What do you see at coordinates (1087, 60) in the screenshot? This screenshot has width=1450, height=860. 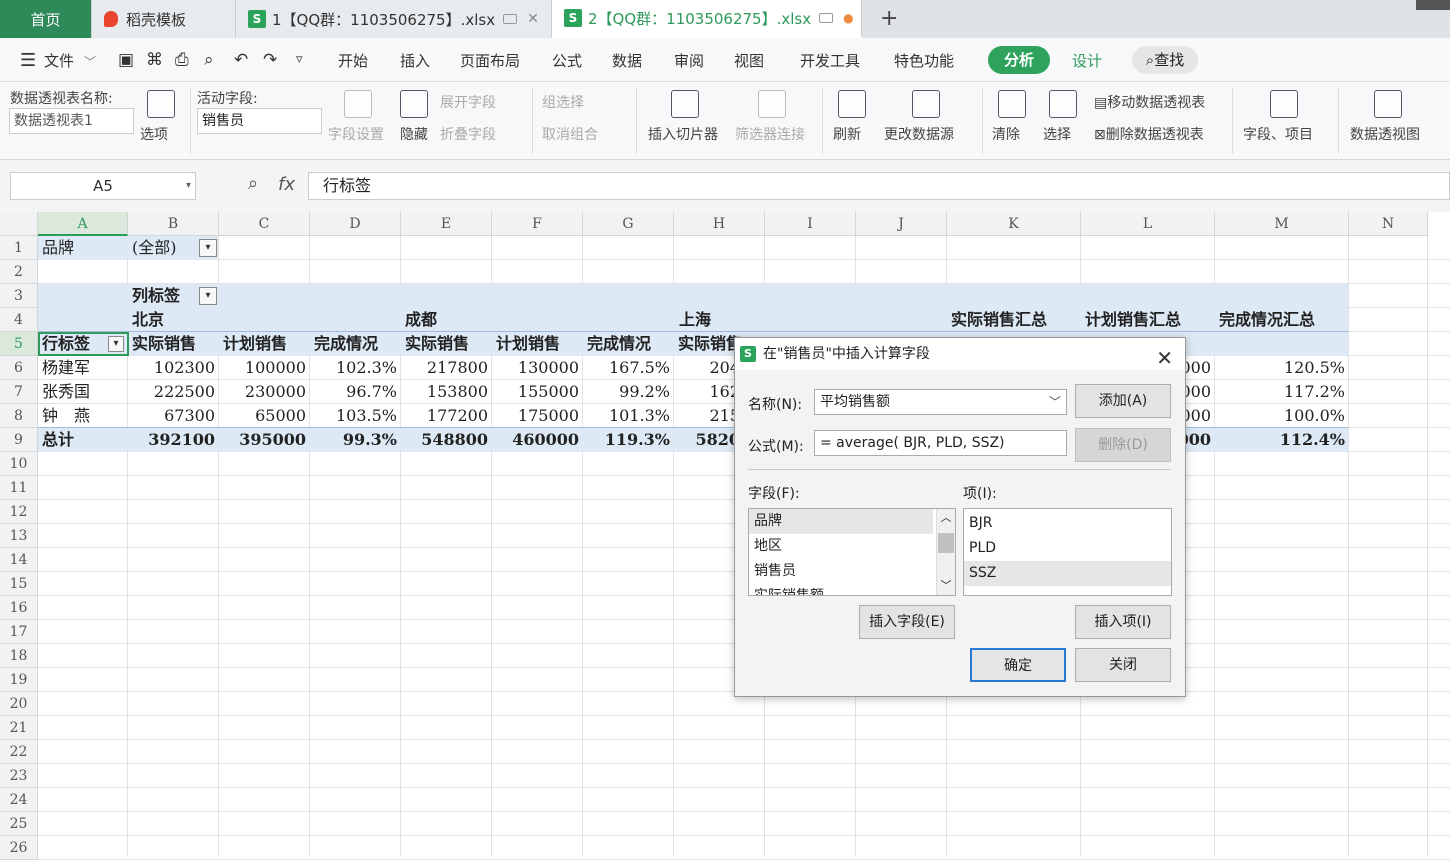 I see `menu-design: 设计` at bounding box center [1087, 60].